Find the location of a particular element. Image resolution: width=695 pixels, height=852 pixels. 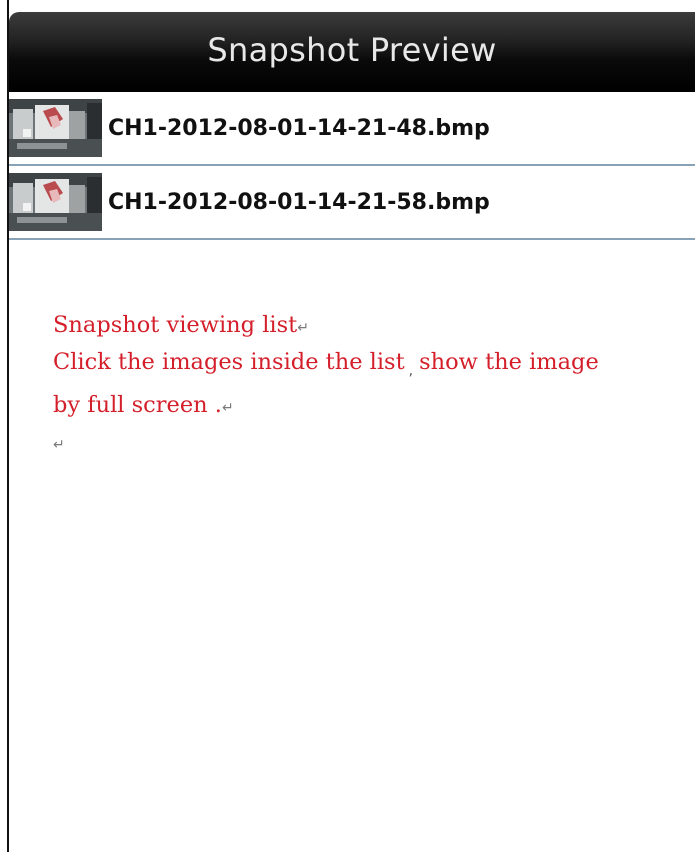

title-bar: Snapshot Preview is located at coordinates (352, 52).